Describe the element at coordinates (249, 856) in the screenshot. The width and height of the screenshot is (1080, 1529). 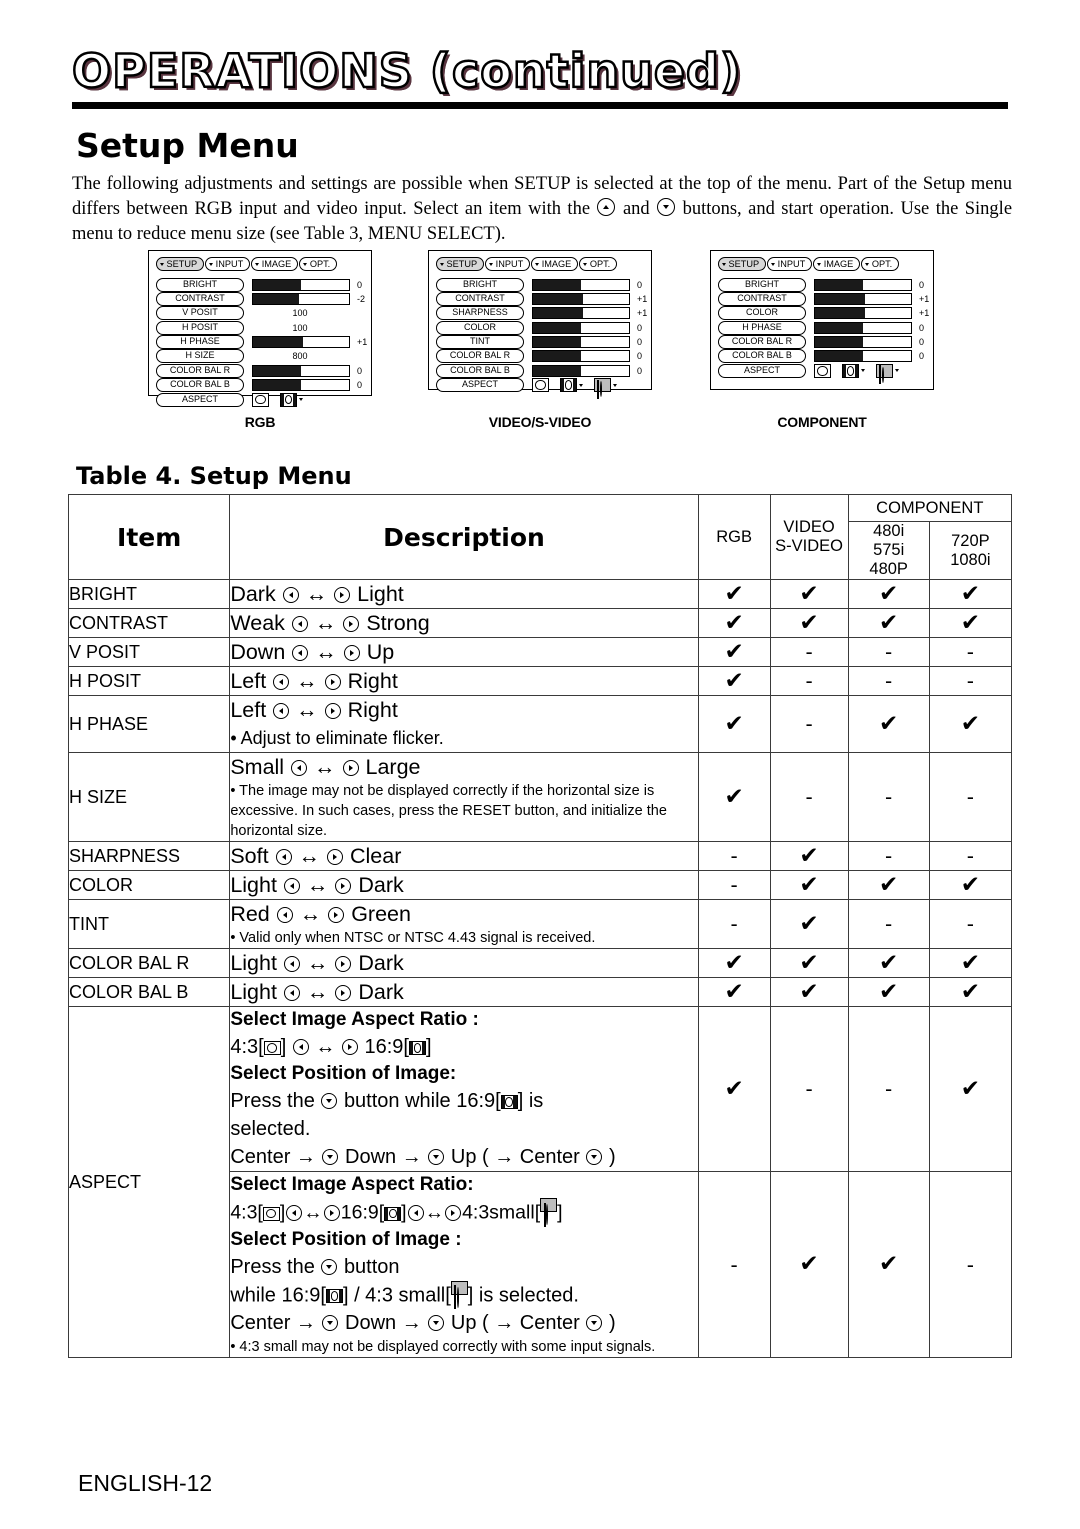
I see `desc-left: Soft` at that location.